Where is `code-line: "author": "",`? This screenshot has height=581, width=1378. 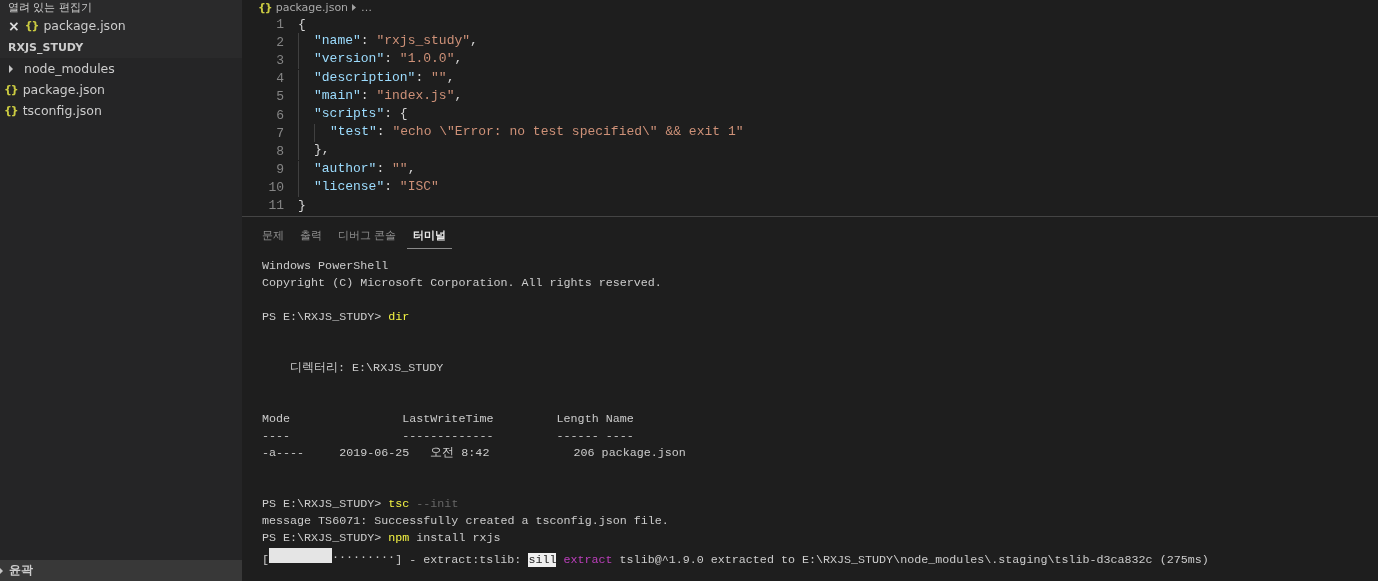 code-line: "author": "", is located at coordinates (357, 169).